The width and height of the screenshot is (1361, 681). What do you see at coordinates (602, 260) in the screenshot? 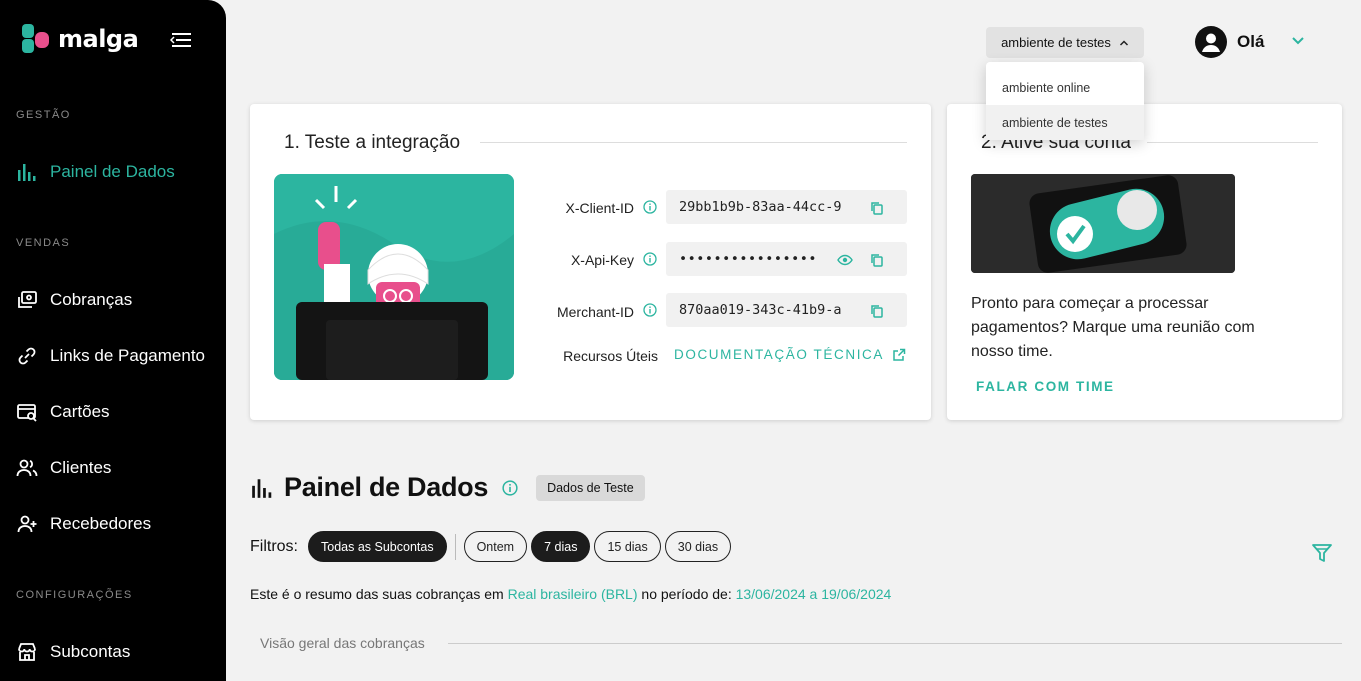
I see `api-key-label: X-Api-Key` at bounding box center [602, 260].